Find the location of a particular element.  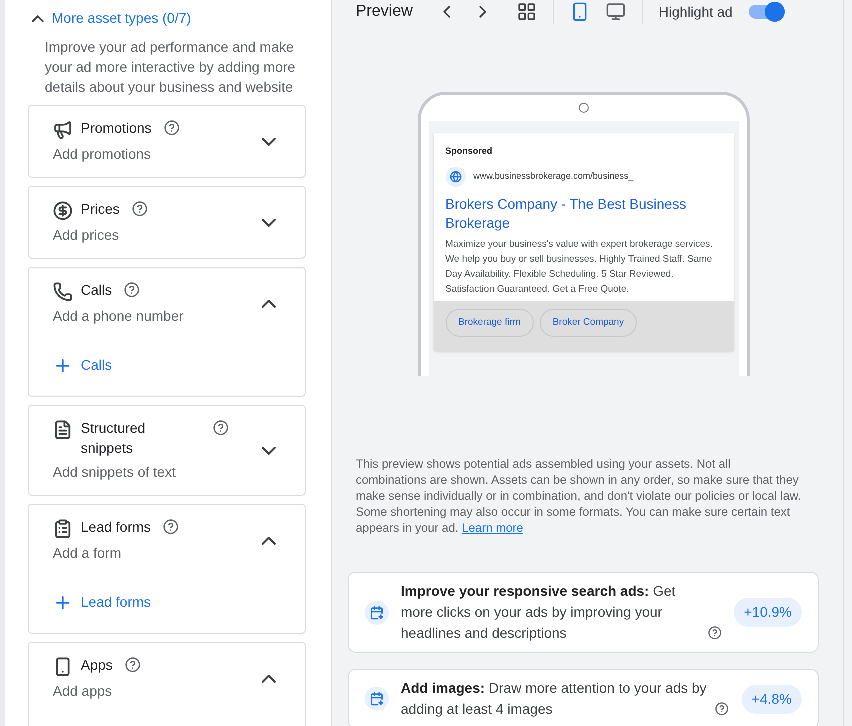

uplift-badge: +4.8% is located at coordinates (772, 699).